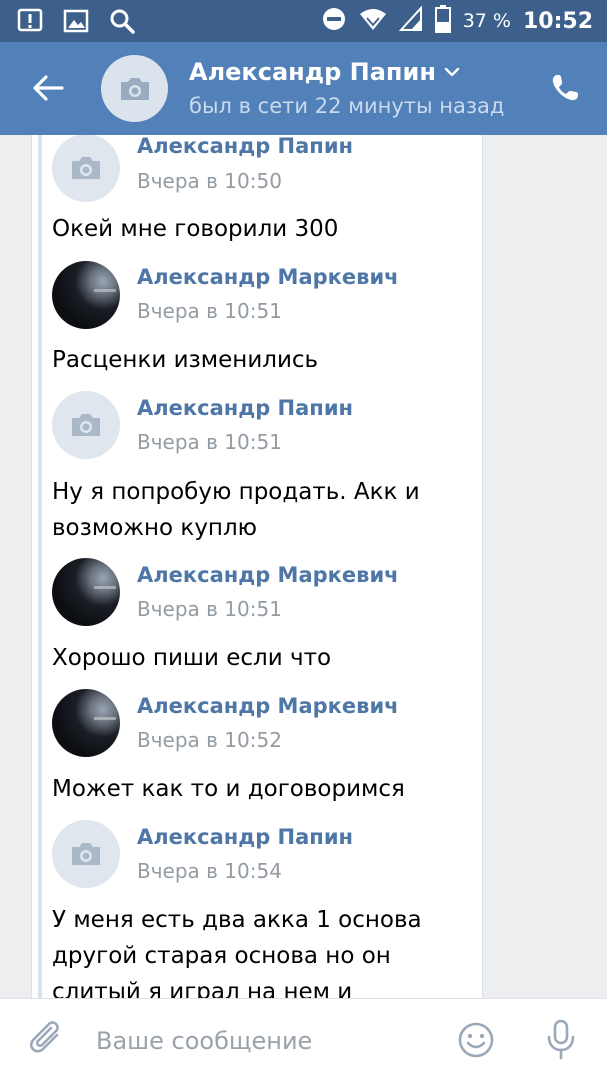 This screenshot has width=607, height=1080. Describe the element at coordinates (557, 21) in the screenshot. I see `clock: 10:52` at that location.